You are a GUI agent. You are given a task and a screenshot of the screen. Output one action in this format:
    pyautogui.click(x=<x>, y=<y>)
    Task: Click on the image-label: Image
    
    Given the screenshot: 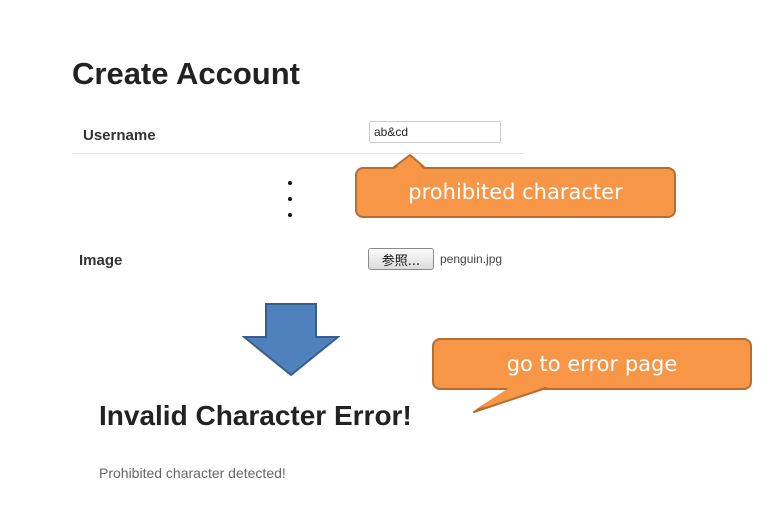 What is the action you would take?
    pyautogui.click(x=101, y=260)
    